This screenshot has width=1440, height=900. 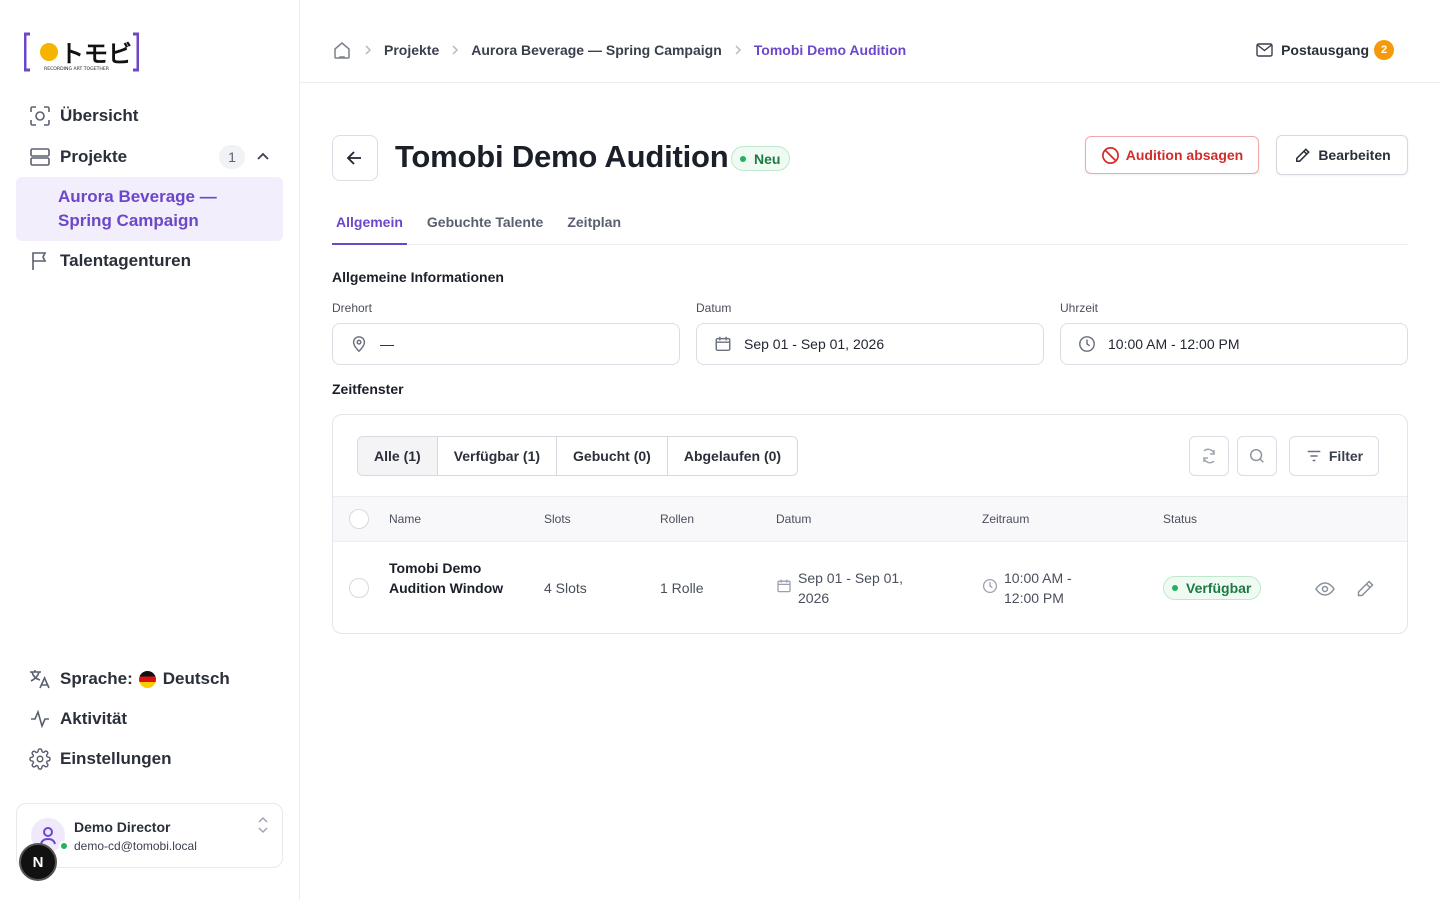 What do you see at coordinates (147, 679) in the screenshot?
I see `german-flag-icon` at bounding box center [147, 679].